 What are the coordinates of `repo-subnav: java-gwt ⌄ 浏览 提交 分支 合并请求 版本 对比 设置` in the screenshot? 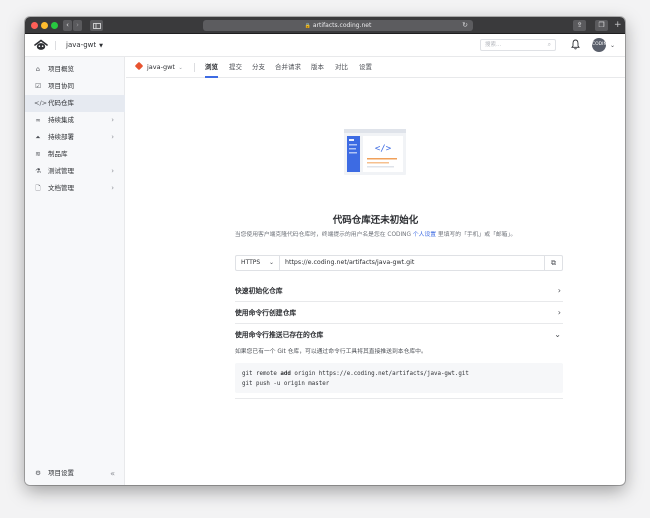 It's located at (375, 67).